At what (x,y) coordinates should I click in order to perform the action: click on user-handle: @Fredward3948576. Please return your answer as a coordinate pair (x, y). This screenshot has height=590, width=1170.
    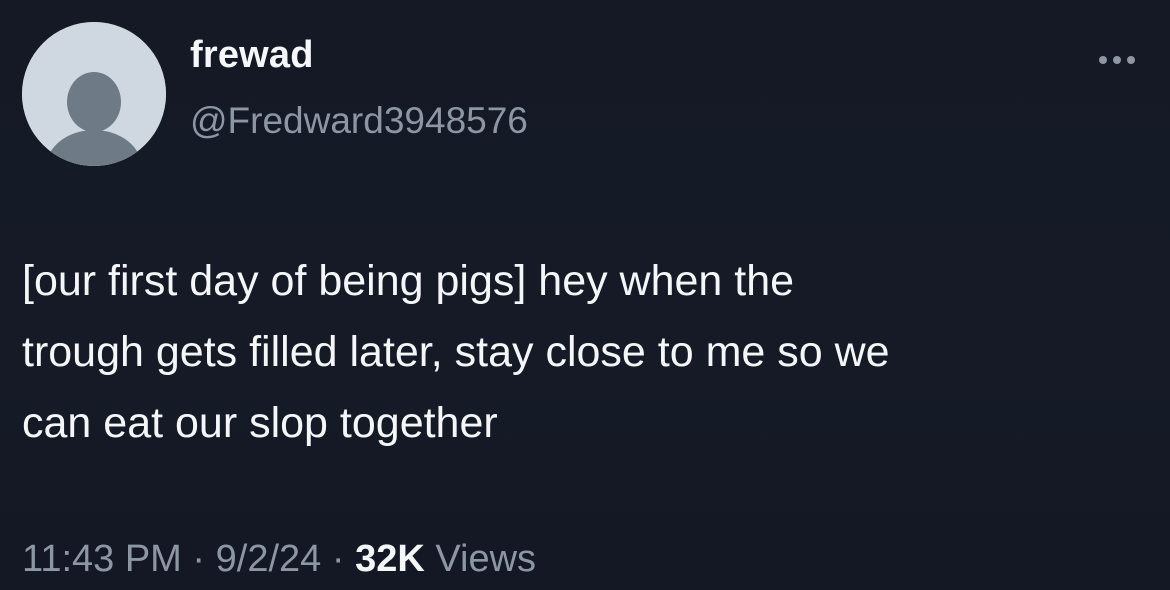
    Looking at the image, I should click on (359, 121).